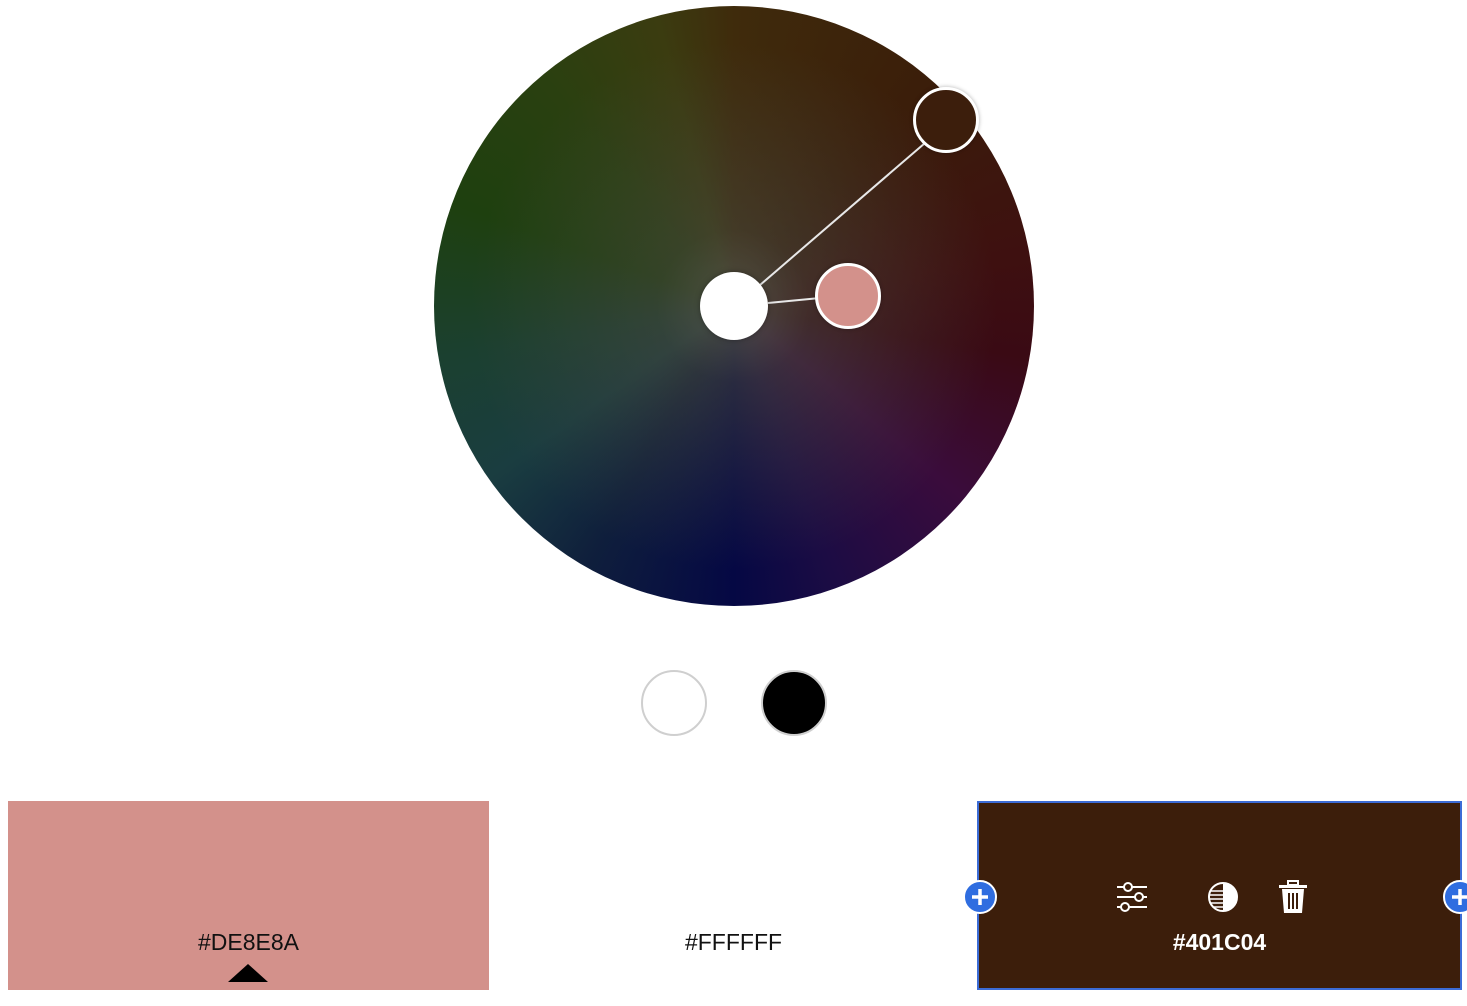 This screenshot has width=1467, height=1006. What do you see at coordinates (946, 120) in the screenshot?
I see `wheel-handle-complement` at bounding box center [946, 120].